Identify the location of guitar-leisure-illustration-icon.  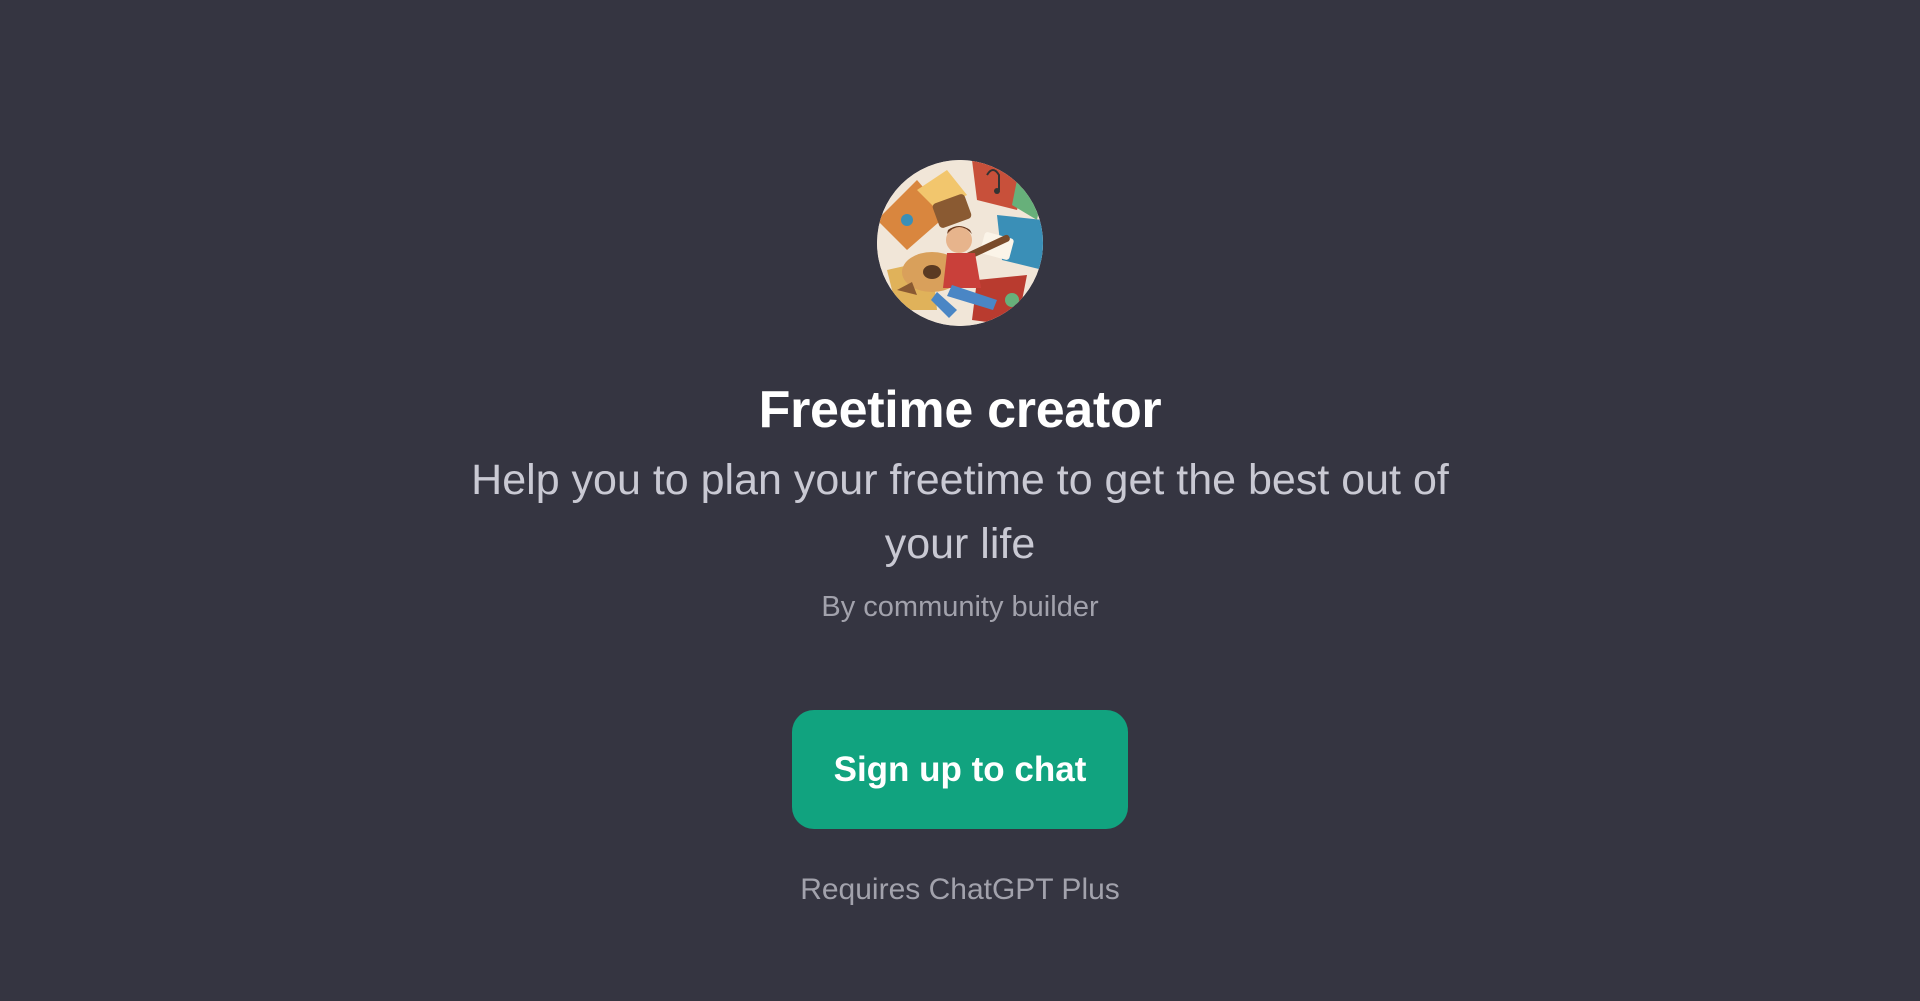
(960, 243).